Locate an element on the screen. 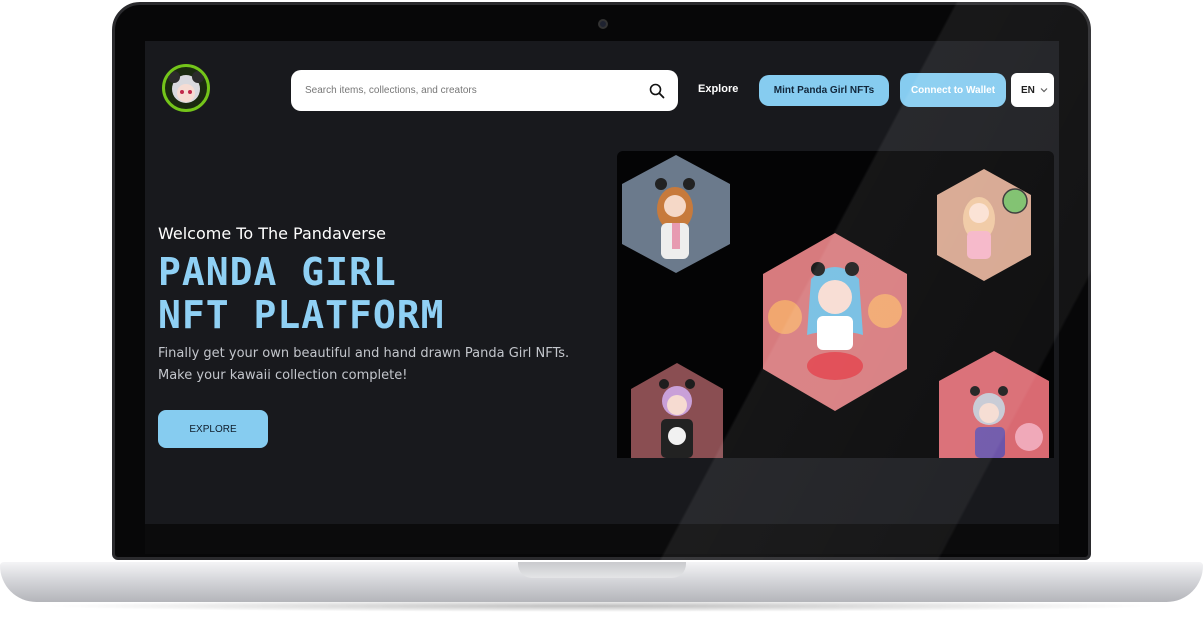 The width and height of the screenshot is (1203, 639). screen-bezel-bottom is located at coordinates (602, 539).